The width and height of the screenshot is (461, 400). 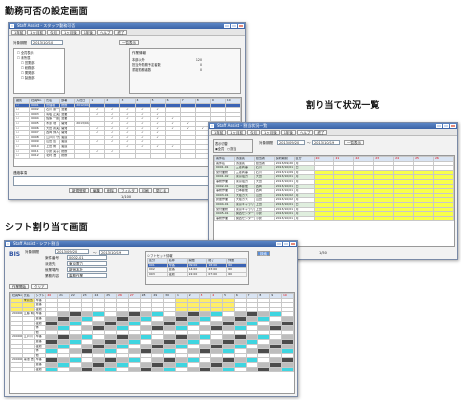 What do you see at coordinates (128, 190) in the screenshot?
I see `bottom-button-3: フィルタ` at bounding box center [128, 190].